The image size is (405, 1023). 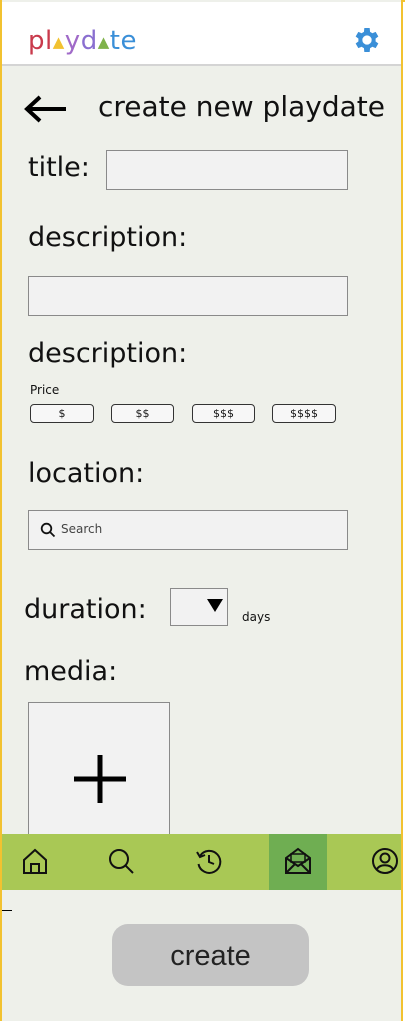 I want to click on app-header: pl▲yd▲te, so click(x=201, y=34).